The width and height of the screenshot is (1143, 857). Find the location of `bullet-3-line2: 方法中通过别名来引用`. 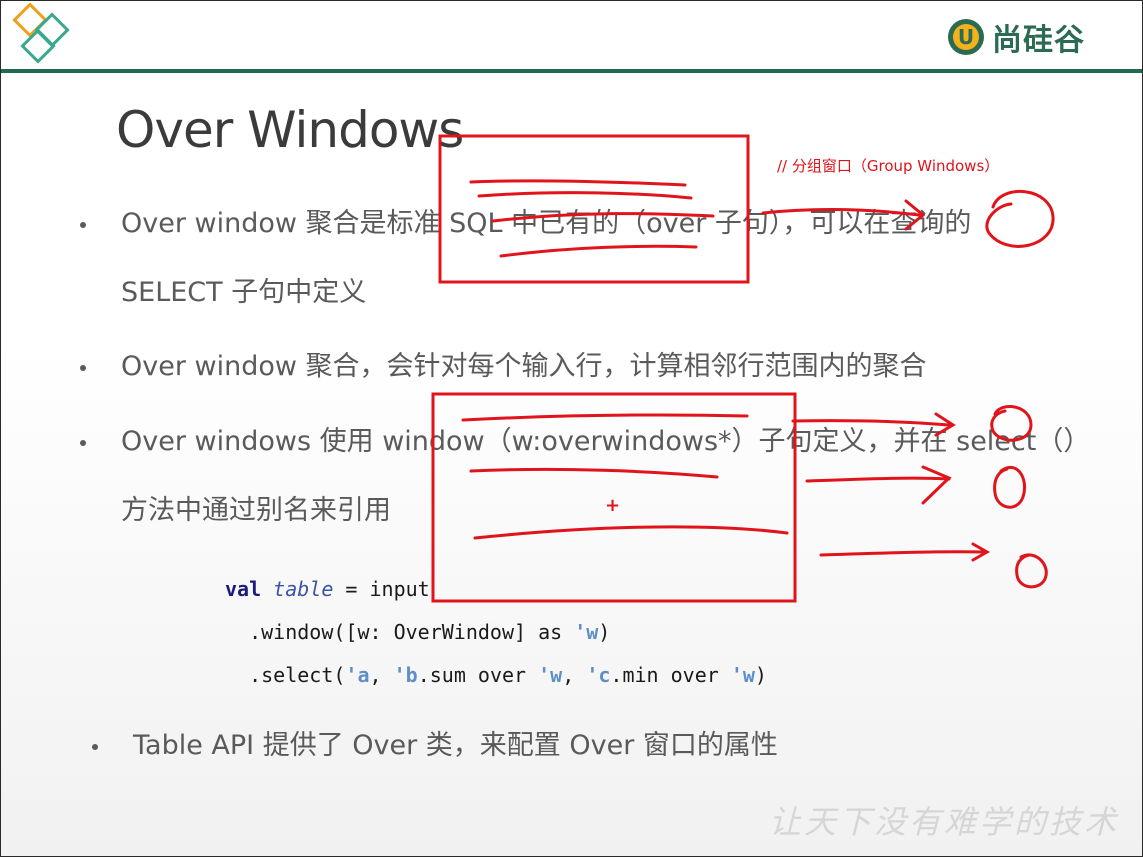

bullet-3-line2: 方法中通过别名来引用 is located at coordinates (256, 510).